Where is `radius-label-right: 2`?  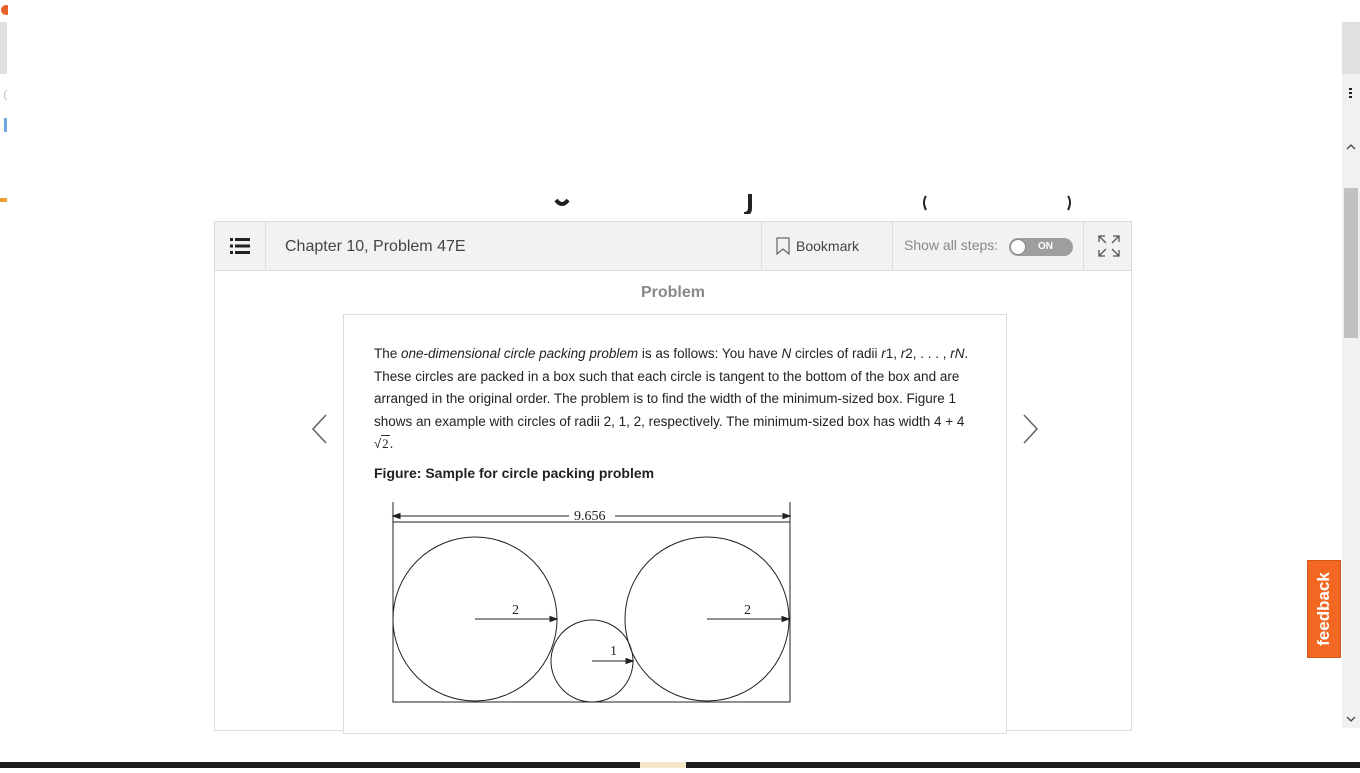 radius-label-right: 2 is located at coordinates (747, 610).